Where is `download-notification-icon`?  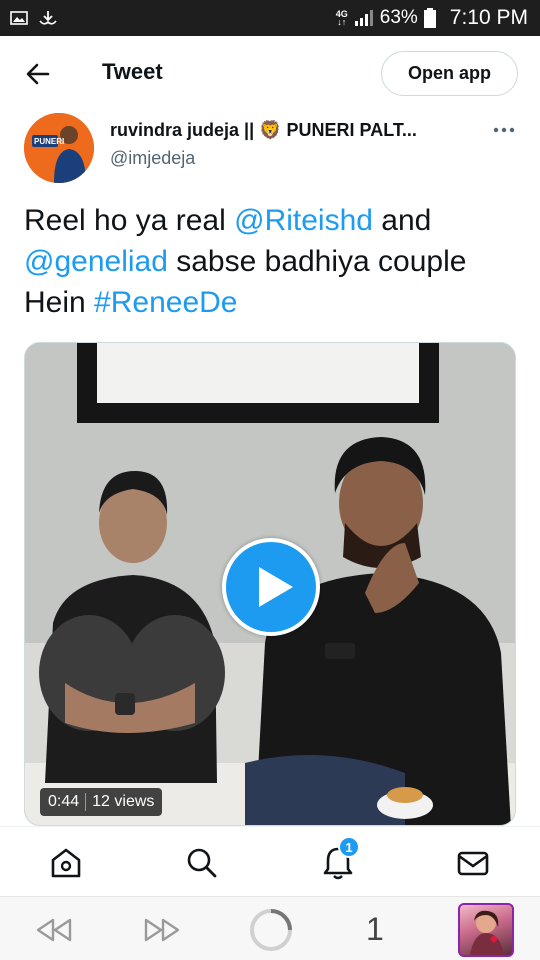 download-notification-icon is located at coordinates (48, 18).